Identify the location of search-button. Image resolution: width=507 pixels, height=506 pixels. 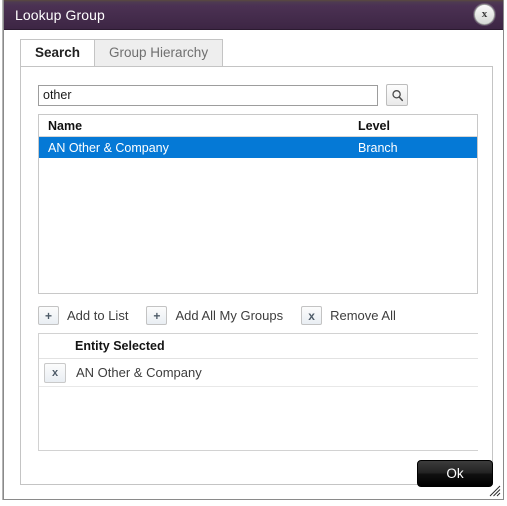
(397, 95).